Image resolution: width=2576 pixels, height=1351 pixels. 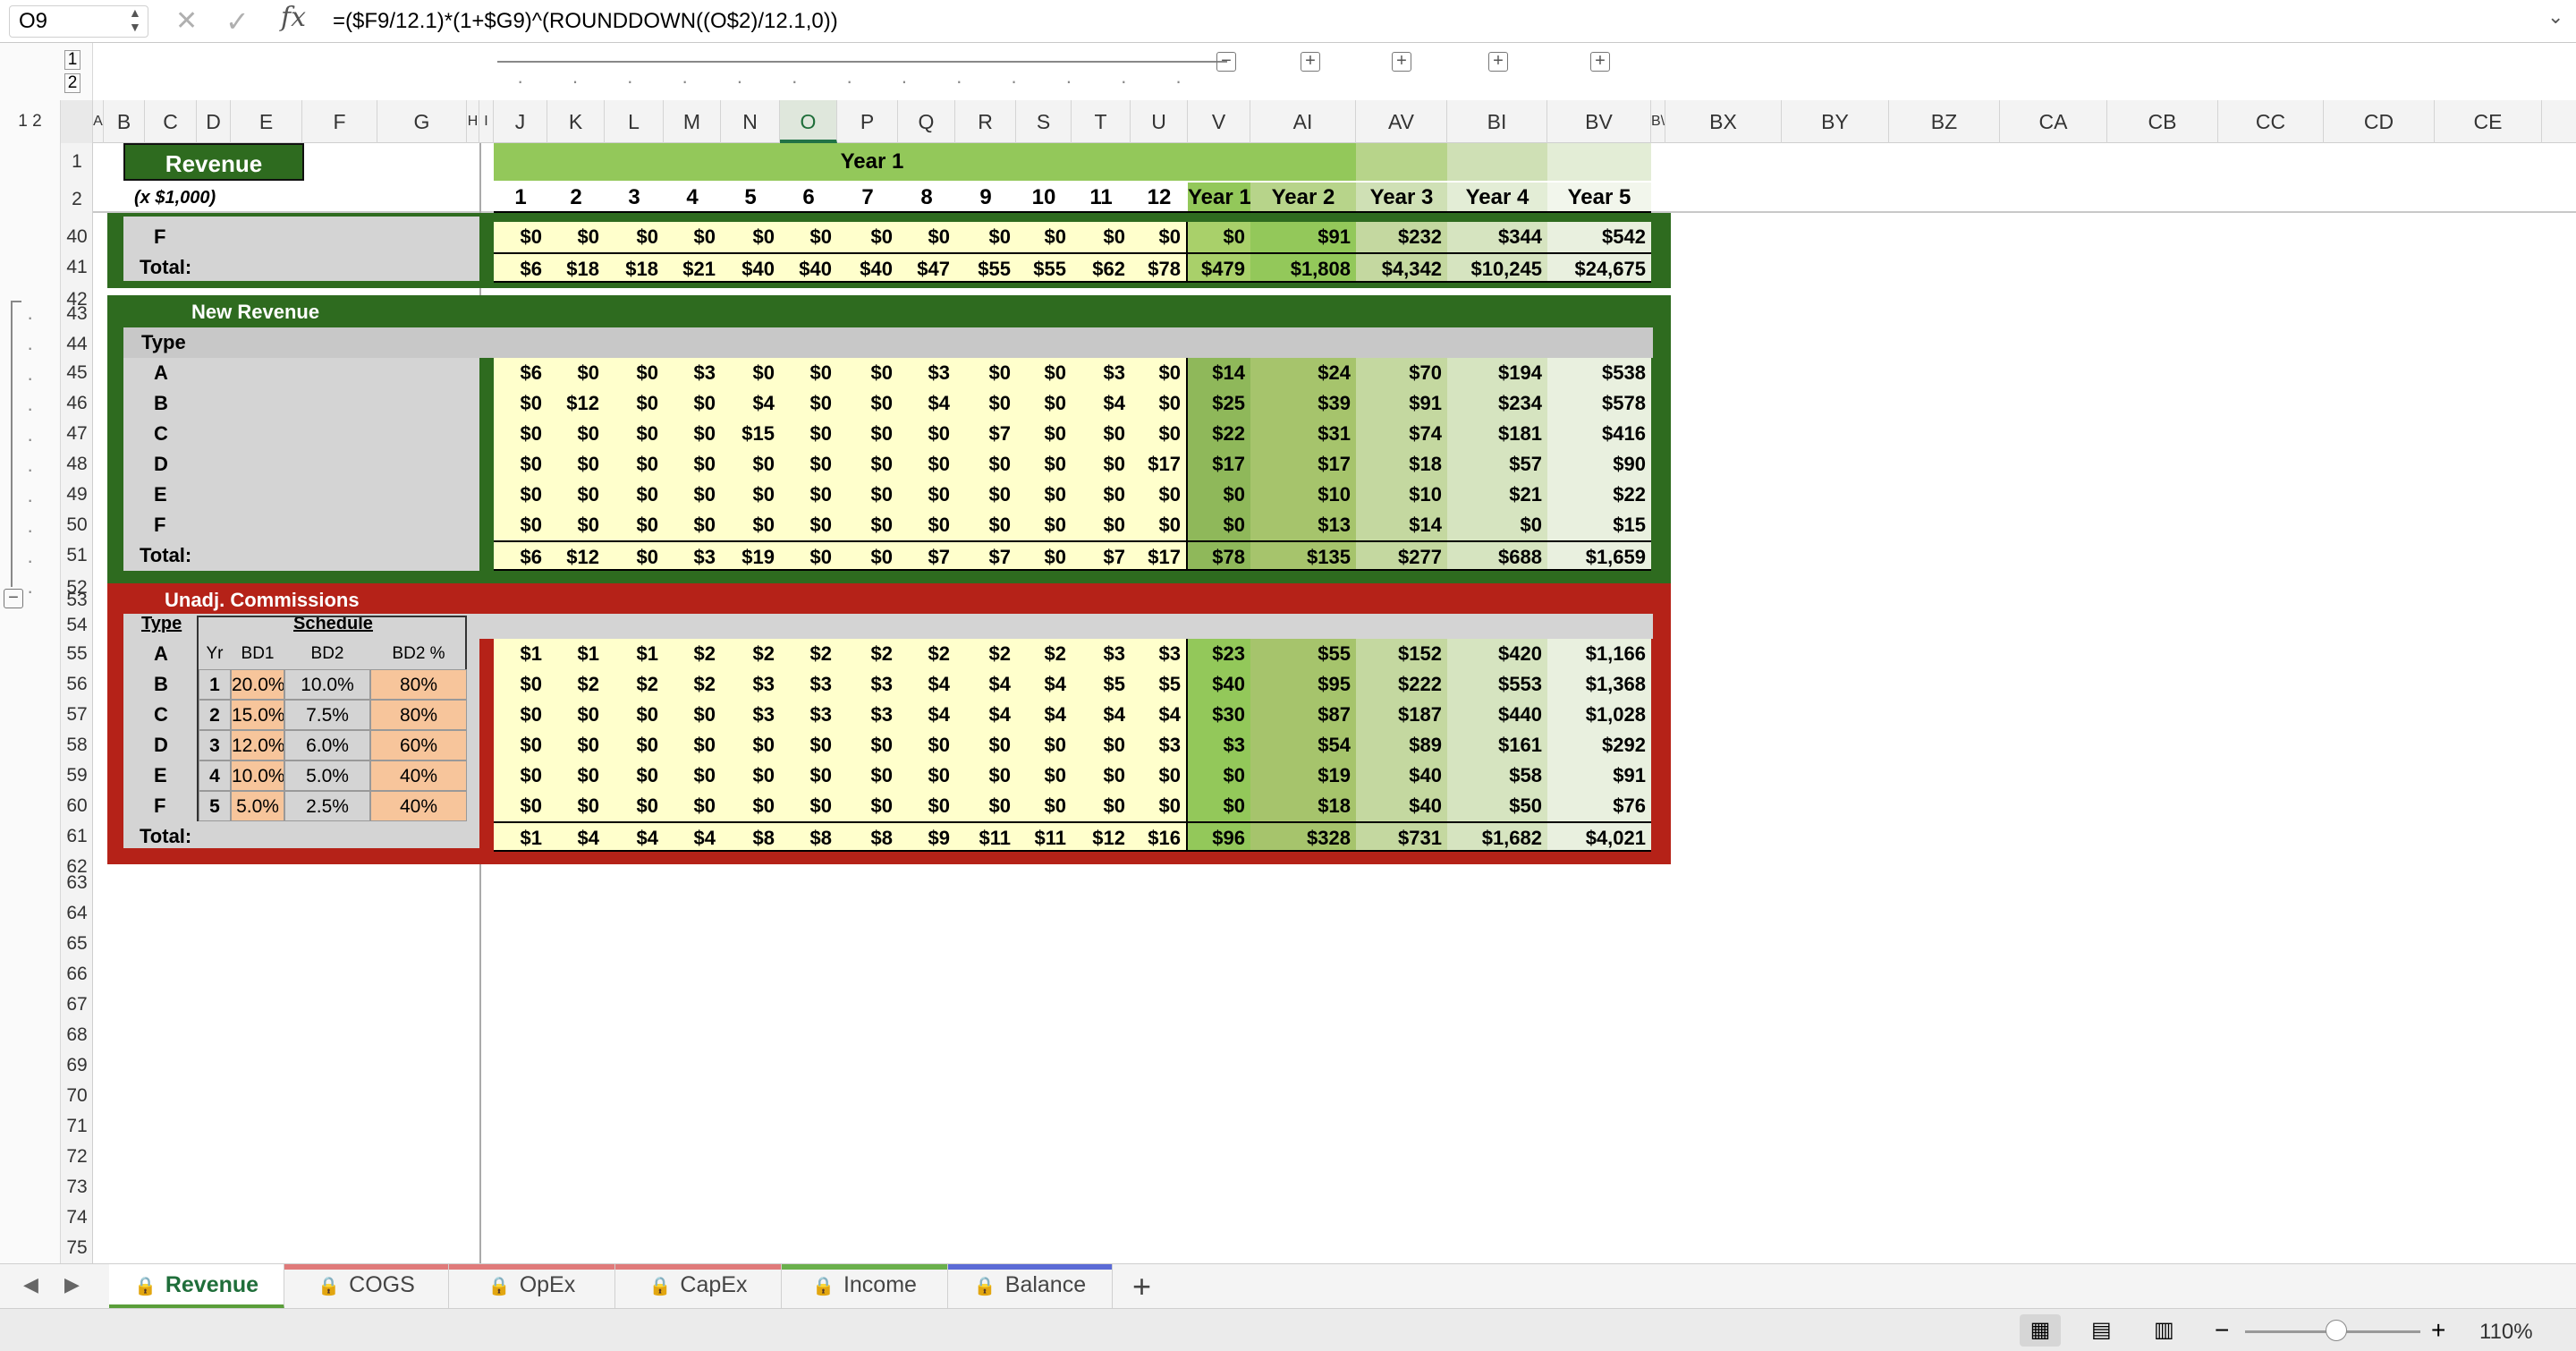 What do you see at coordinates (77, 1096) in the screenshot?
I see `row-header: 70` at bounding box center [77, 1096].